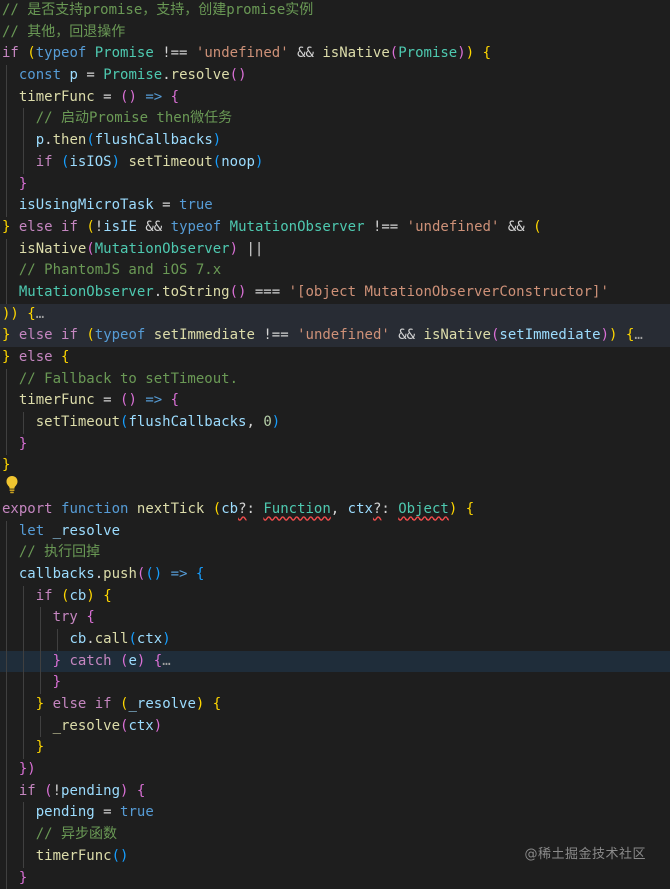  What do you see at coordinates (76, 834) in the screenshot?
I see `code-token: // 异步函数` at bounding box center [76, 834].